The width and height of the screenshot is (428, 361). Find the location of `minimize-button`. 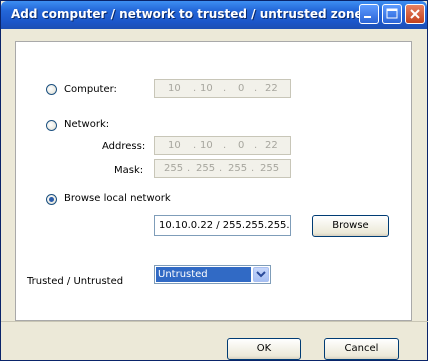

minimize-button is located at coordinates (369, 14).